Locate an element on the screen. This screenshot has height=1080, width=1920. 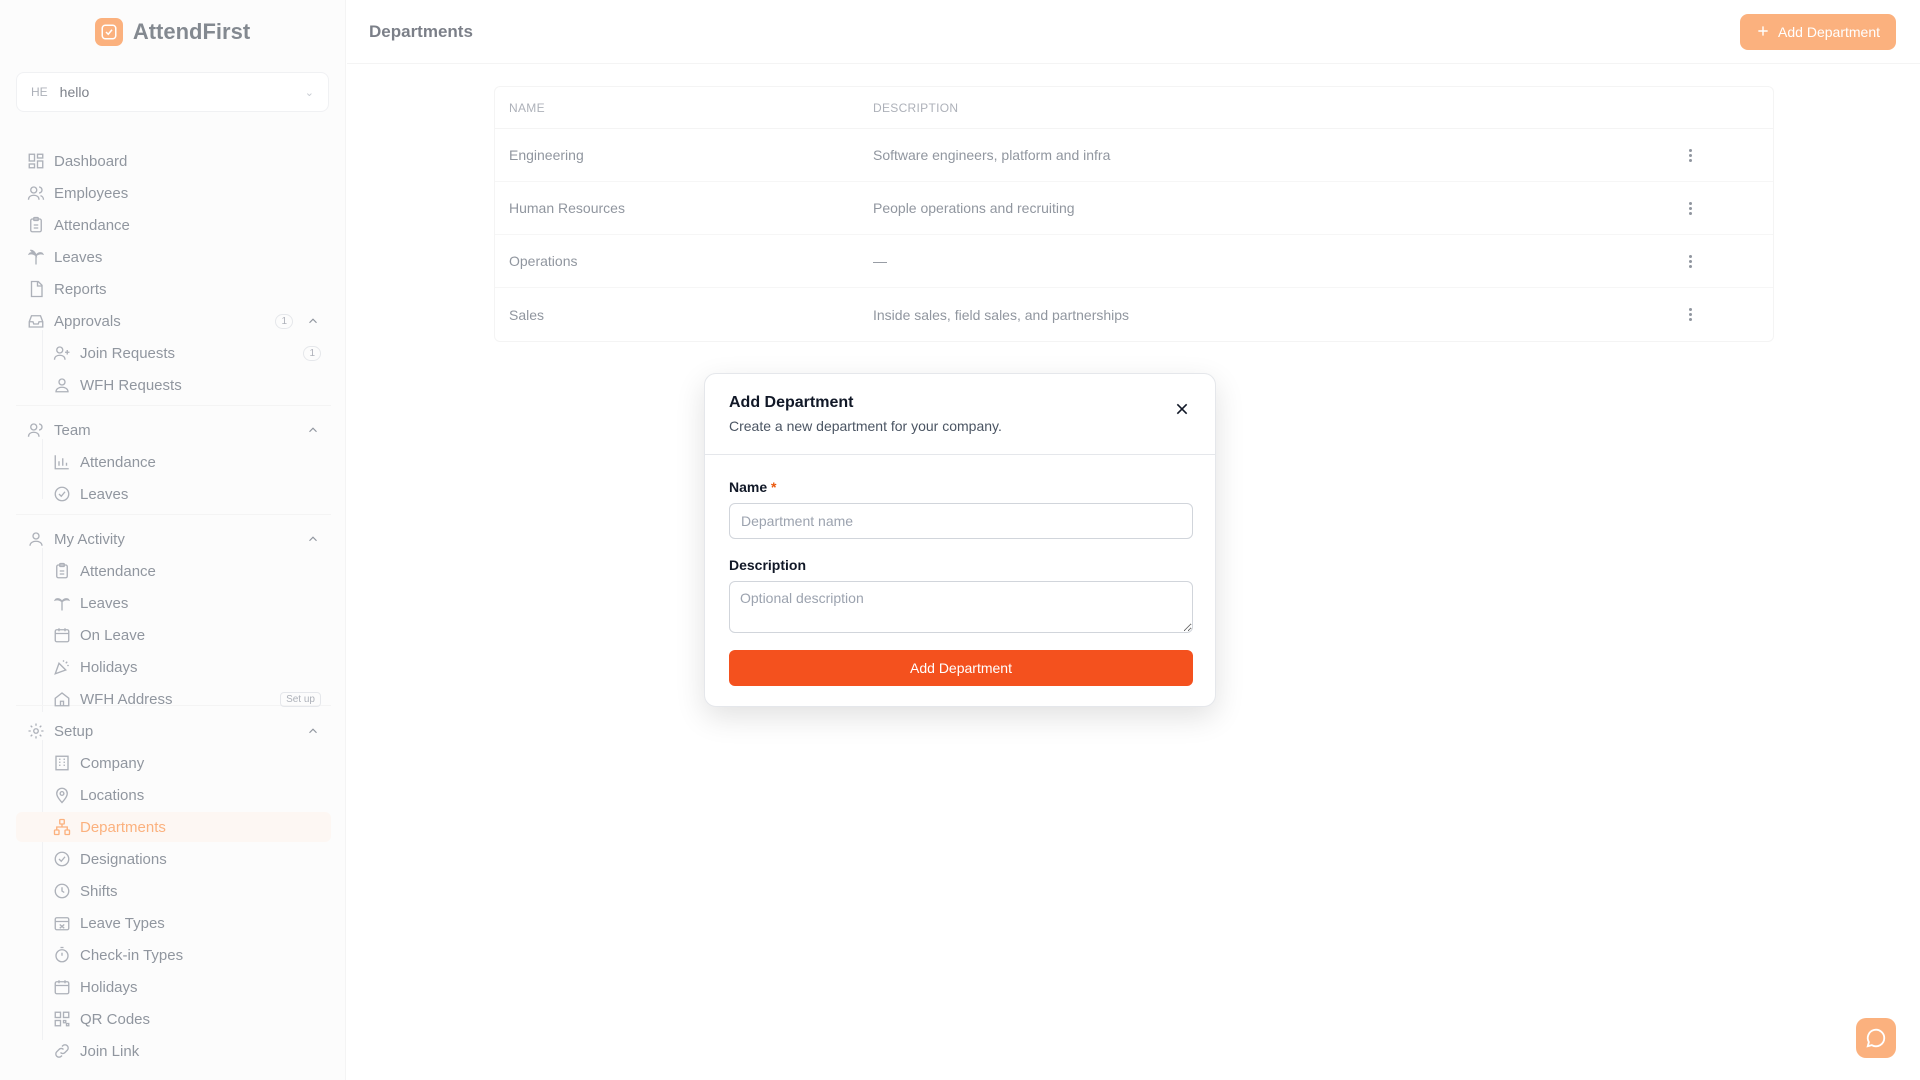
inbox-icon is located at coordinates (36, 321).